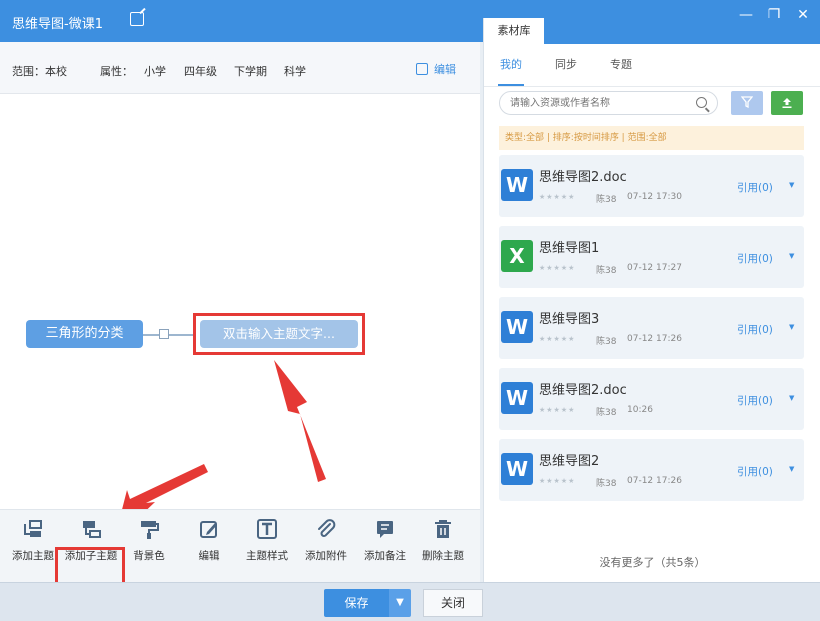  I want to click on file-item: X 思维导图1 ★★★★★ 陈38 07-12 17:27 引用(0) ▼, so click(651, 257).